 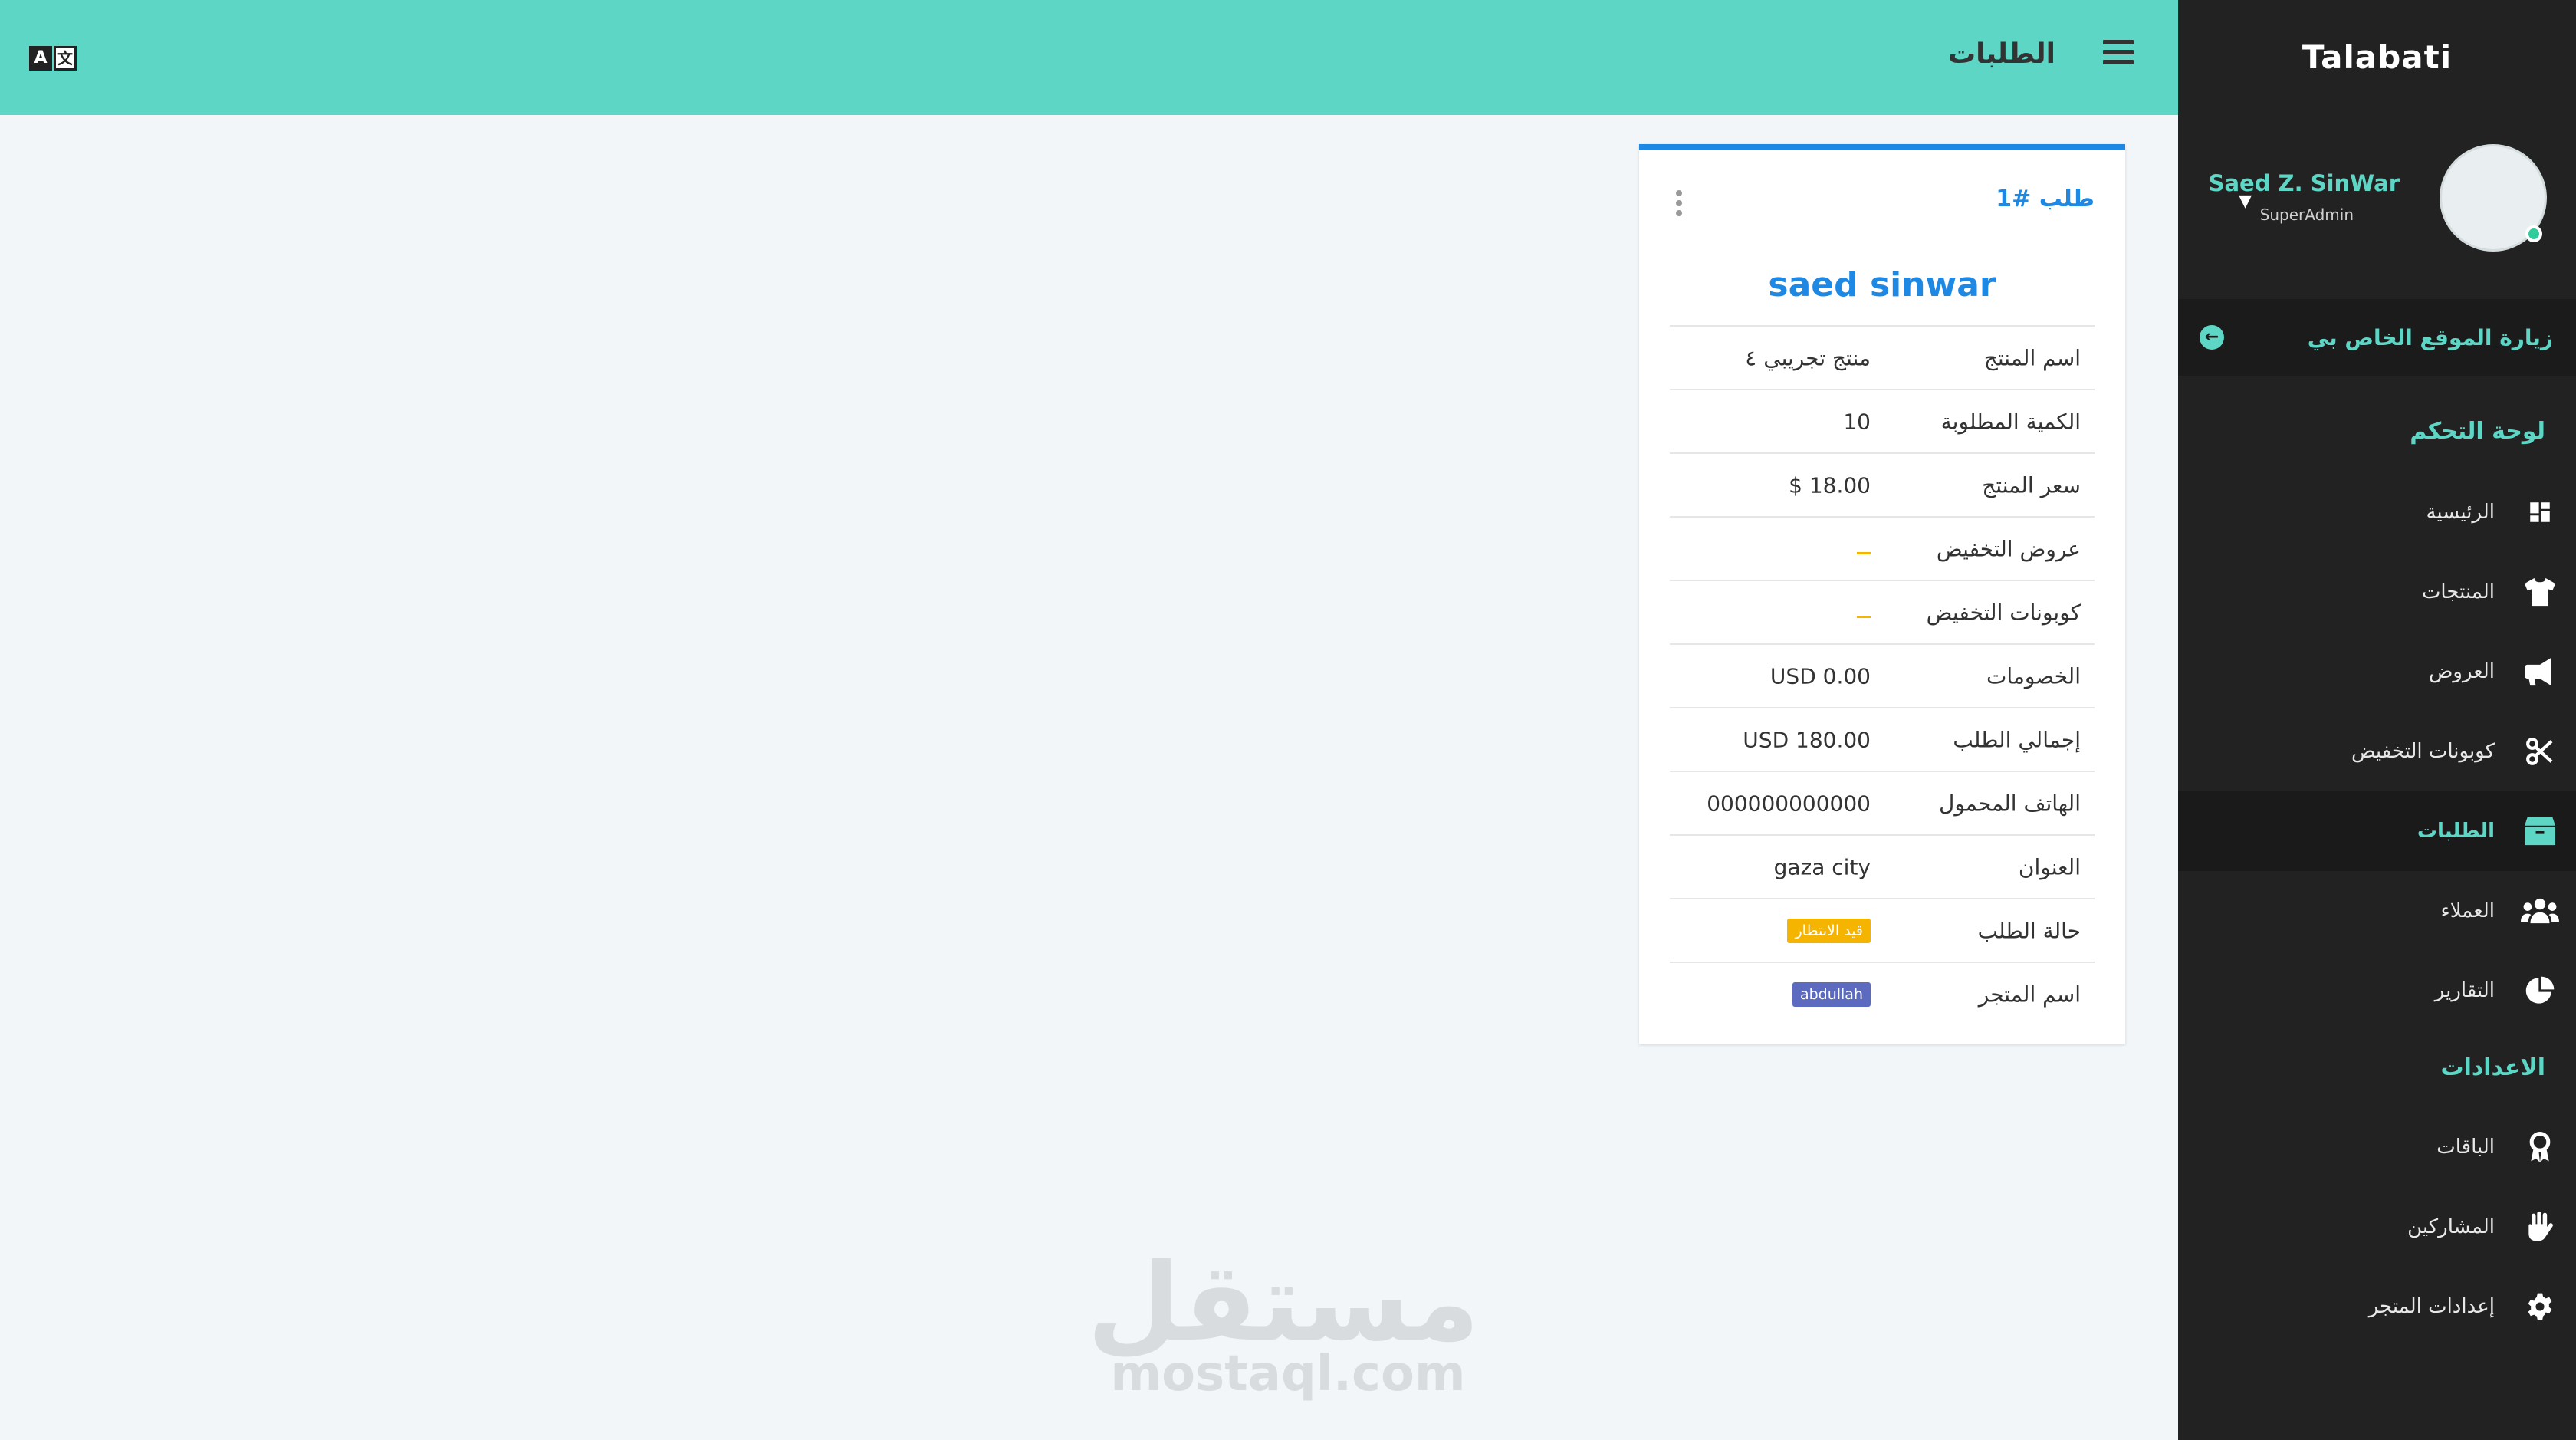 What do you see at coordinates (2468, 911) in the screenshot?
I see `sidebar-item-label: العملاء` at bounding box center [2468, 911].